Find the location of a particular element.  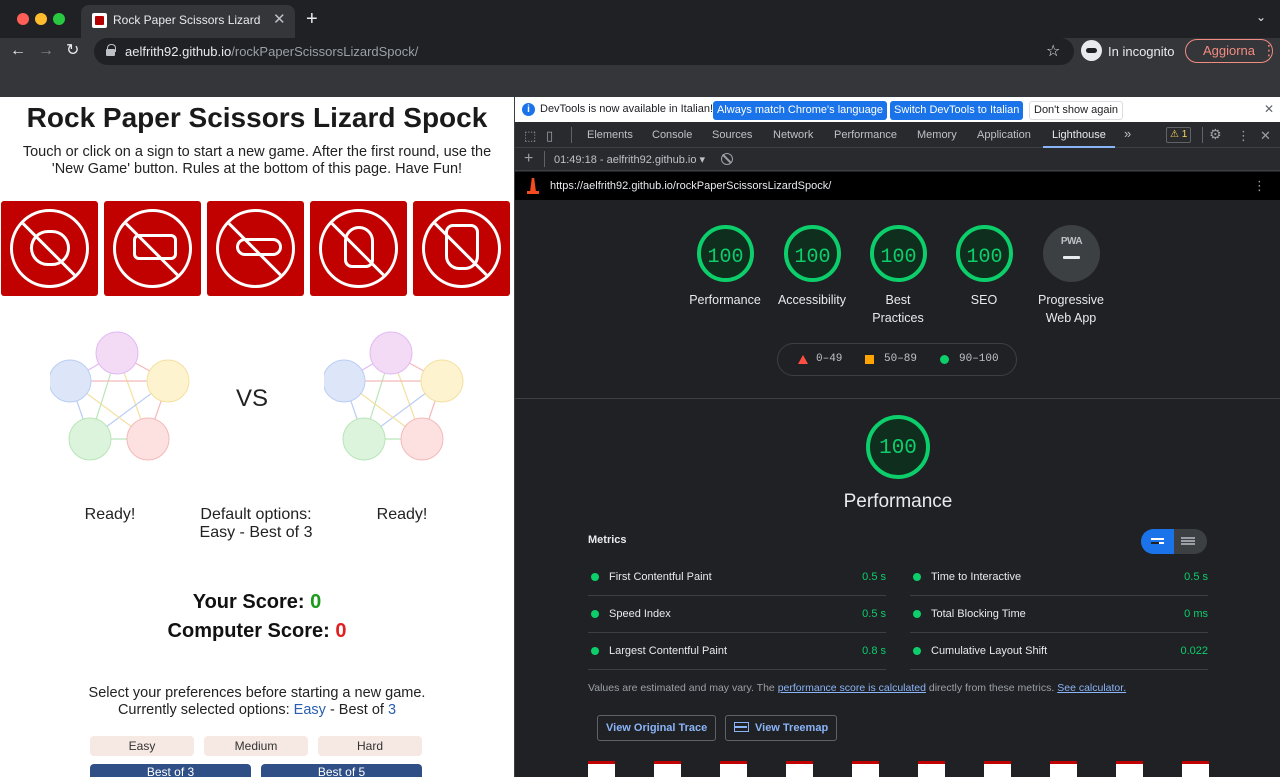

tab-elements: Elements is located at coordinates (610, 135).